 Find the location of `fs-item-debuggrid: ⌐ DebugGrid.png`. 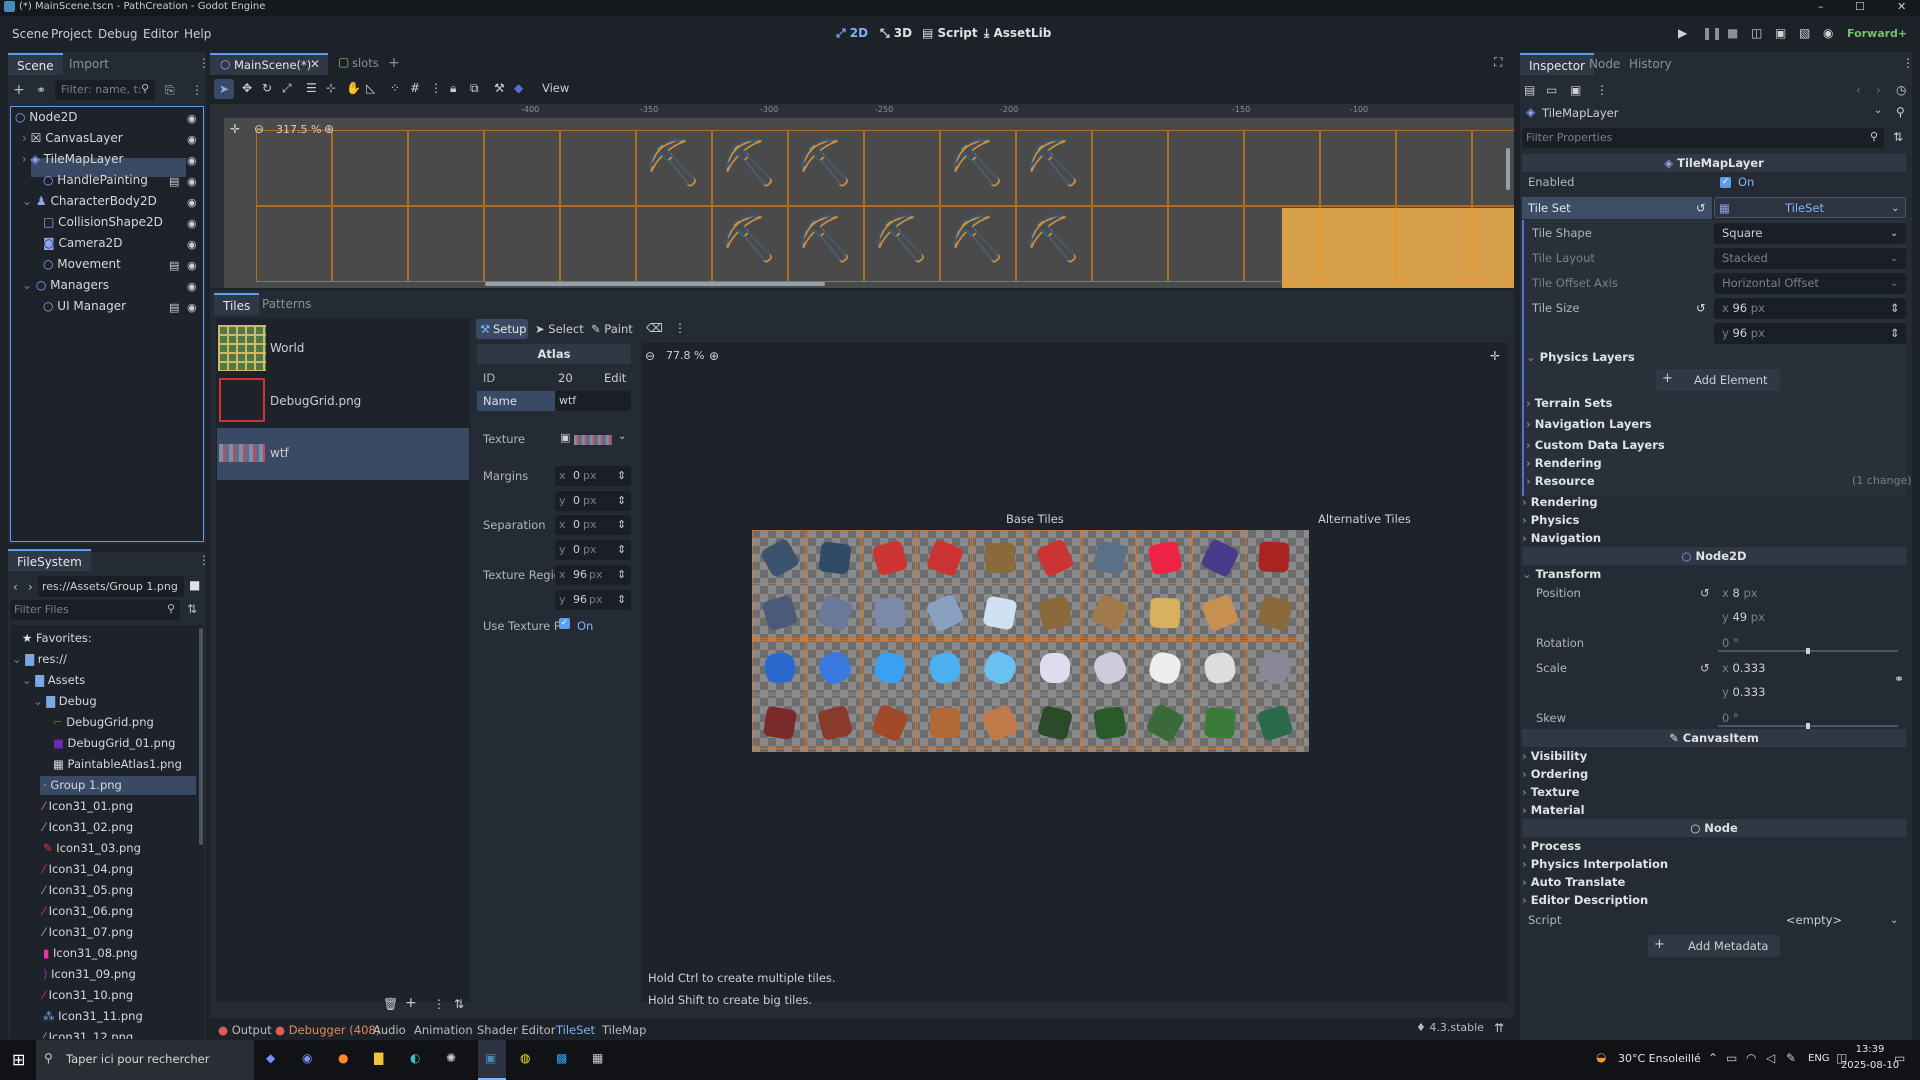

fs-item-debuggrid: ⌐ DebugGrid.png is located at coordinates (103, 722).